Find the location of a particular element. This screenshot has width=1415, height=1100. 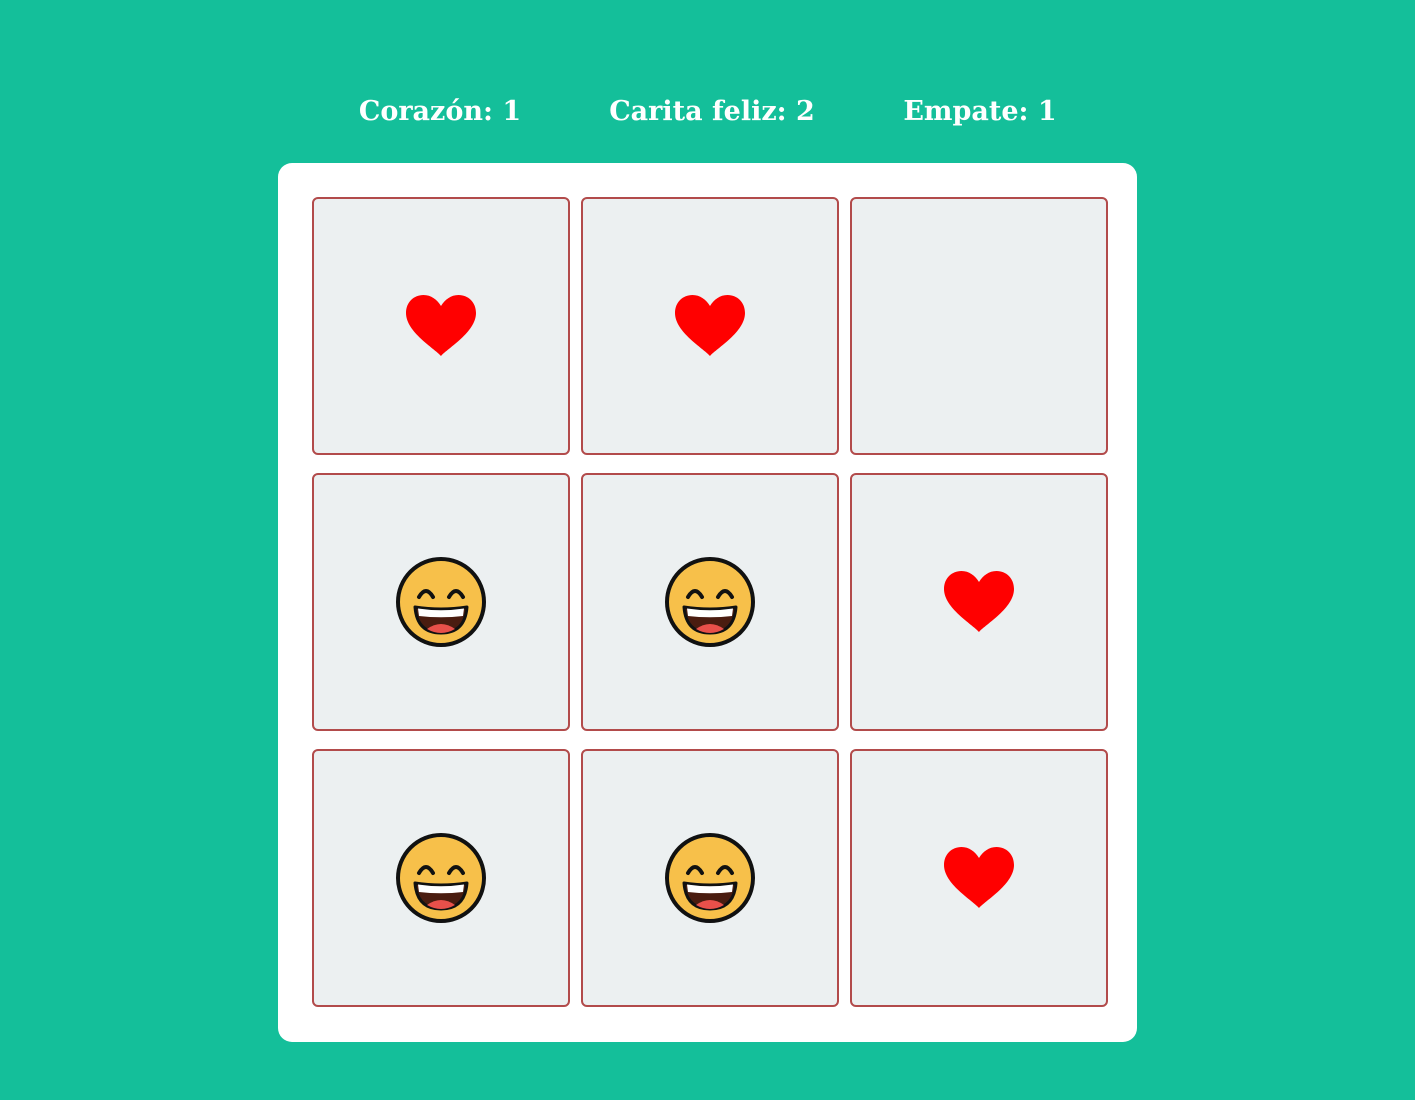

cell-r3c3 is located at coordinates (979, 878).